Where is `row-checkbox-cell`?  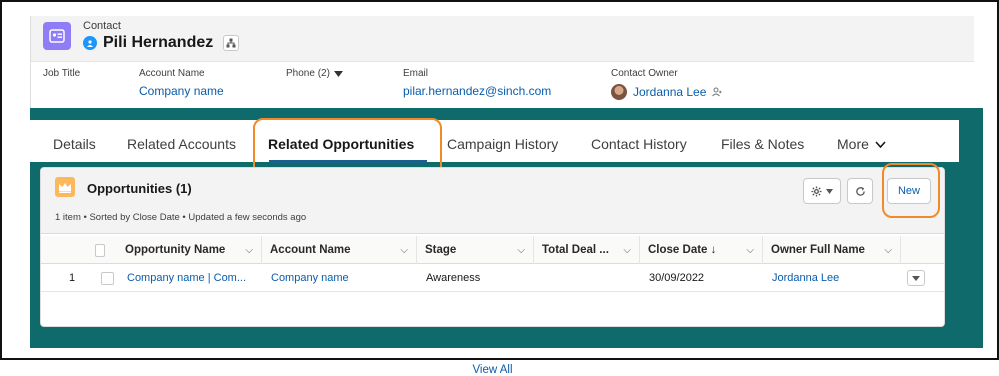 row-checkbox-cell is located at coordinates (107, 278).